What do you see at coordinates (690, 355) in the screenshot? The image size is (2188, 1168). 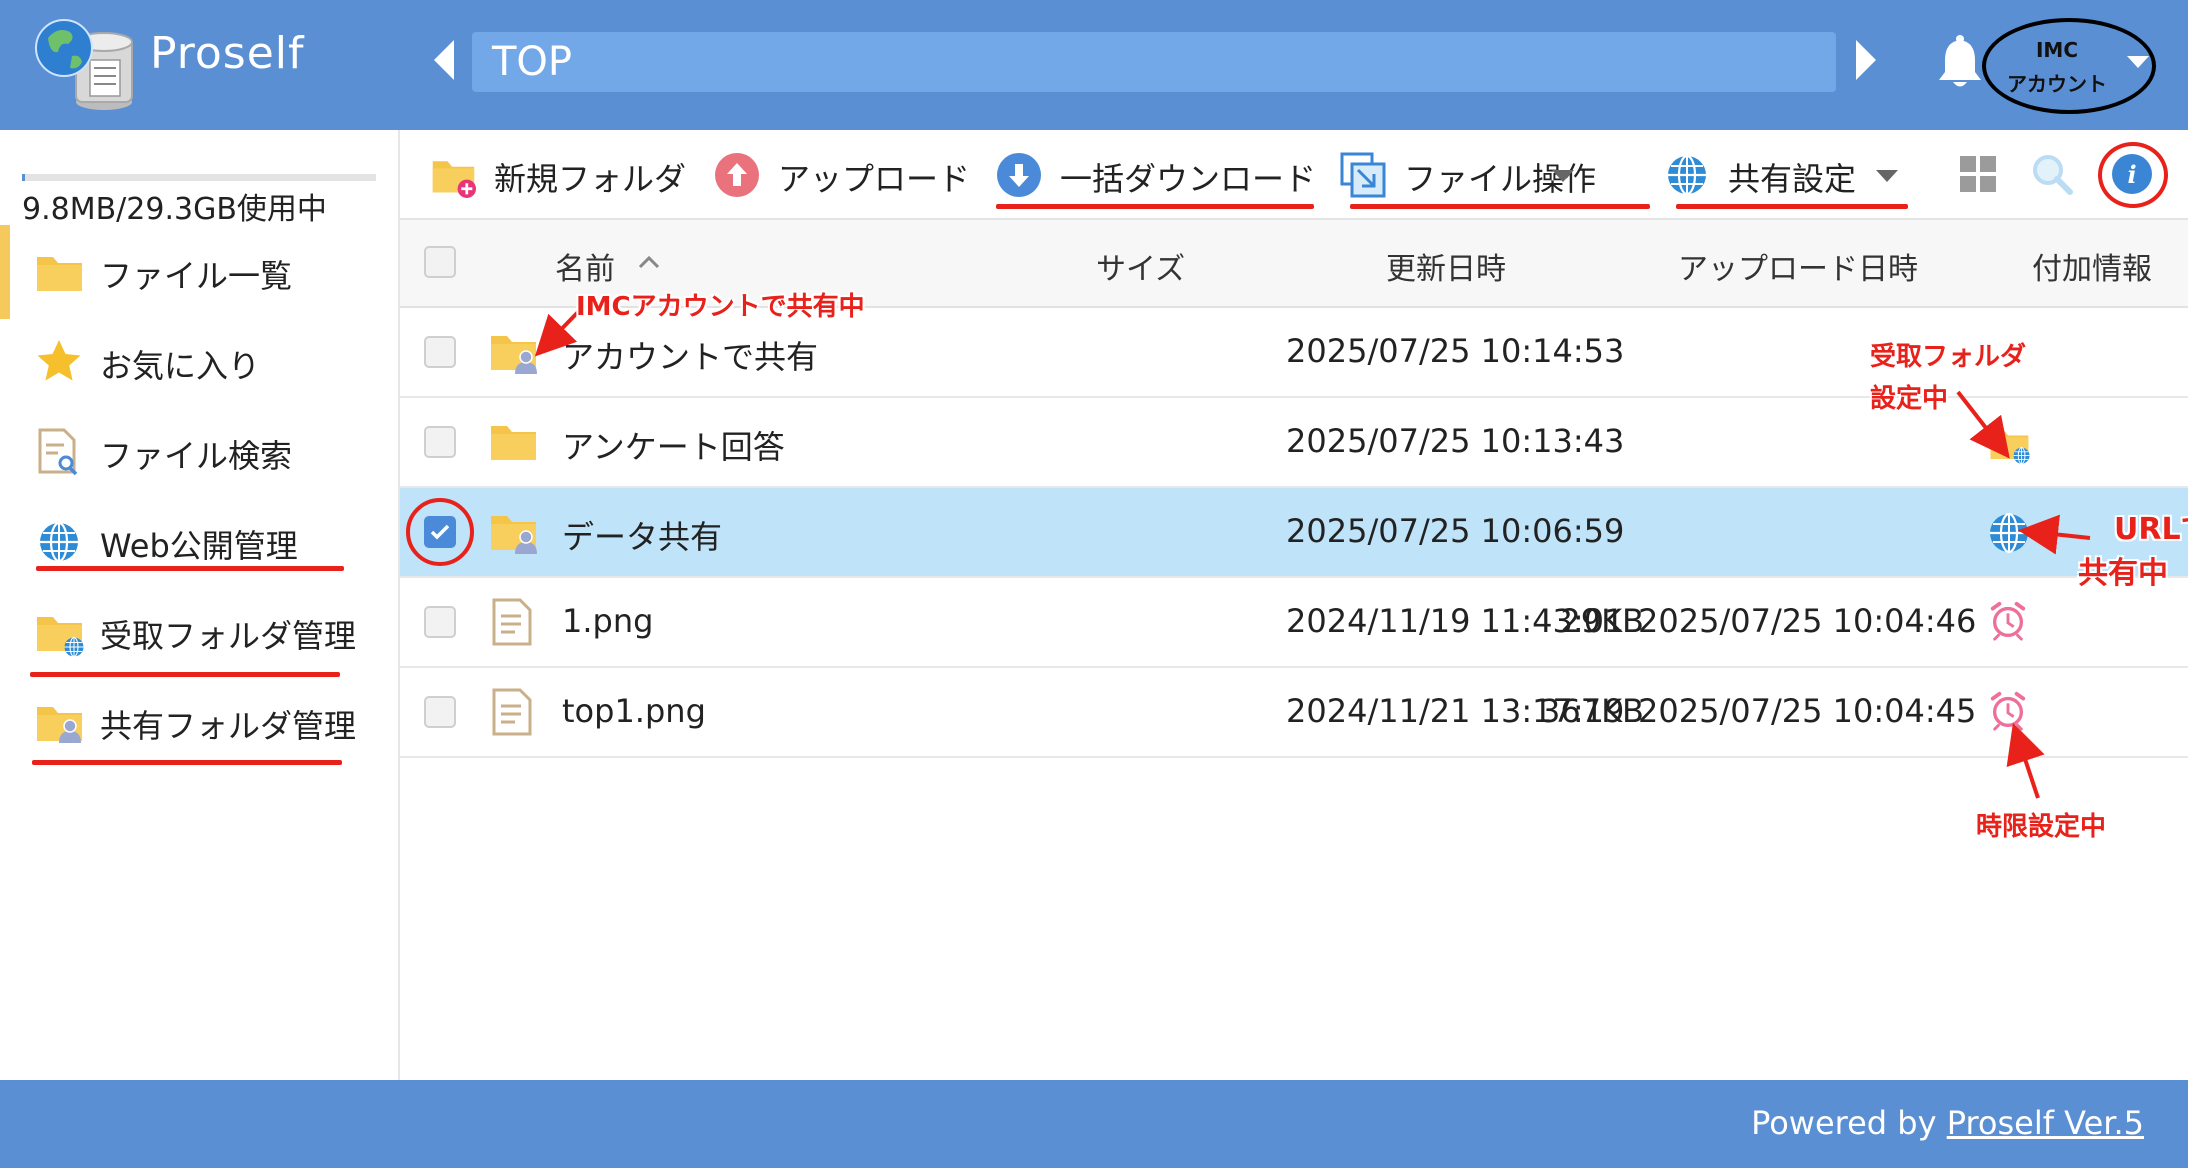 I see `file-name: アカウントで共有` at bounding box center [690, 355].